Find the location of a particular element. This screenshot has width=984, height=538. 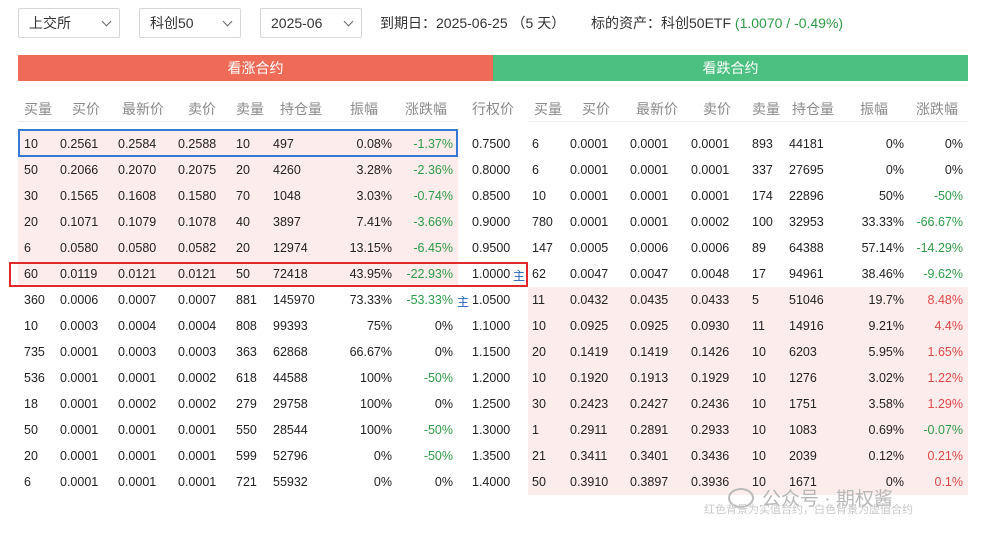

put-cell: 0.1920 is located at coordinates (589, 378).